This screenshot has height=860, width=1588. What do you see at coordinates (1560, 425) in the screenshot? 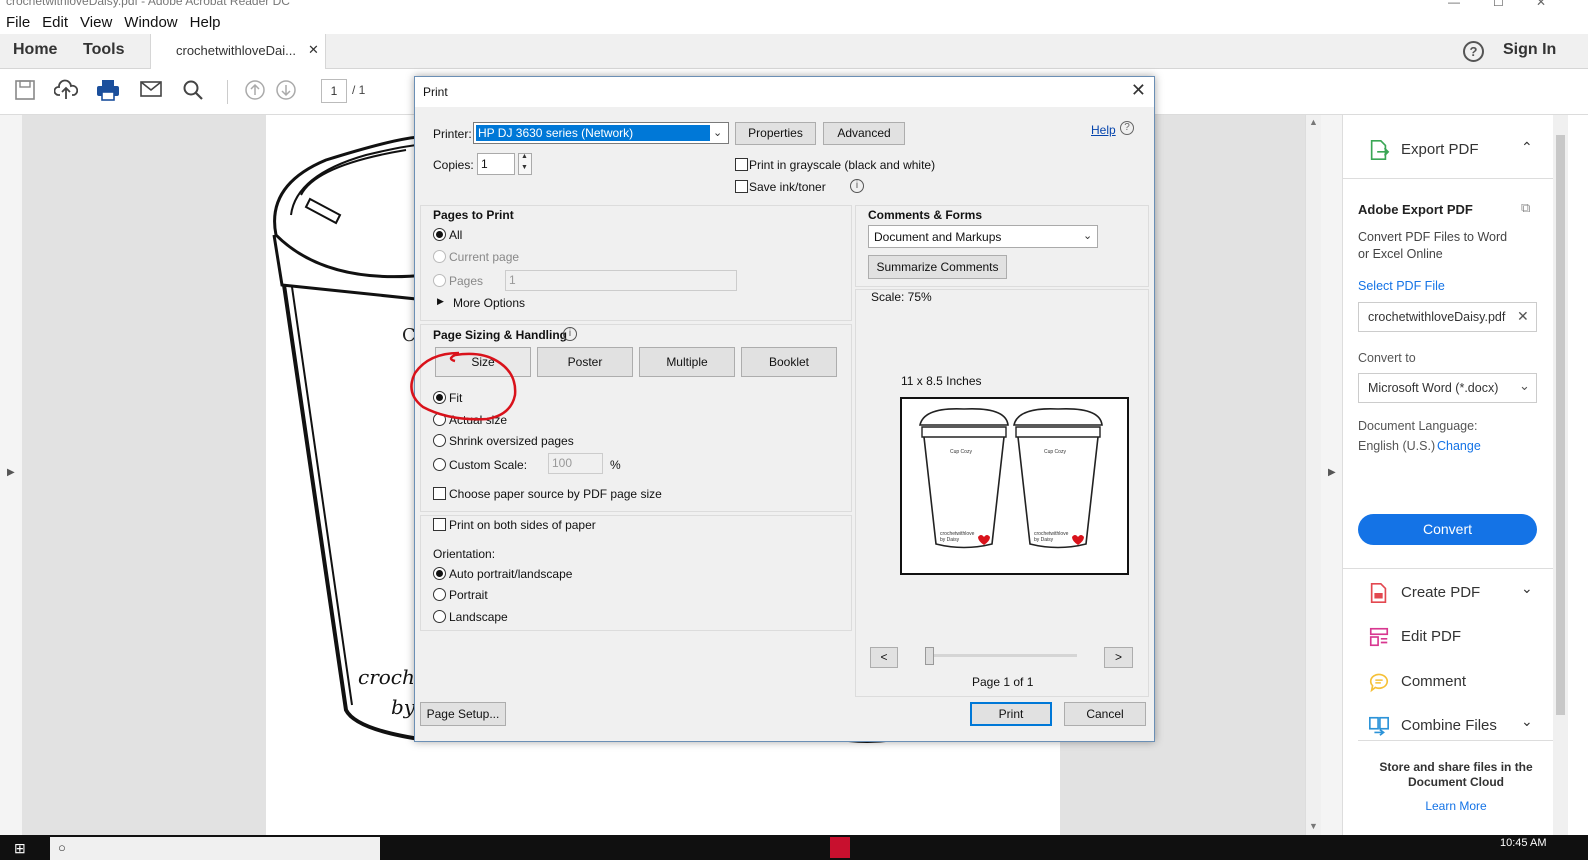
I see `scroll-thumb` at bounding box center [1560, 425].